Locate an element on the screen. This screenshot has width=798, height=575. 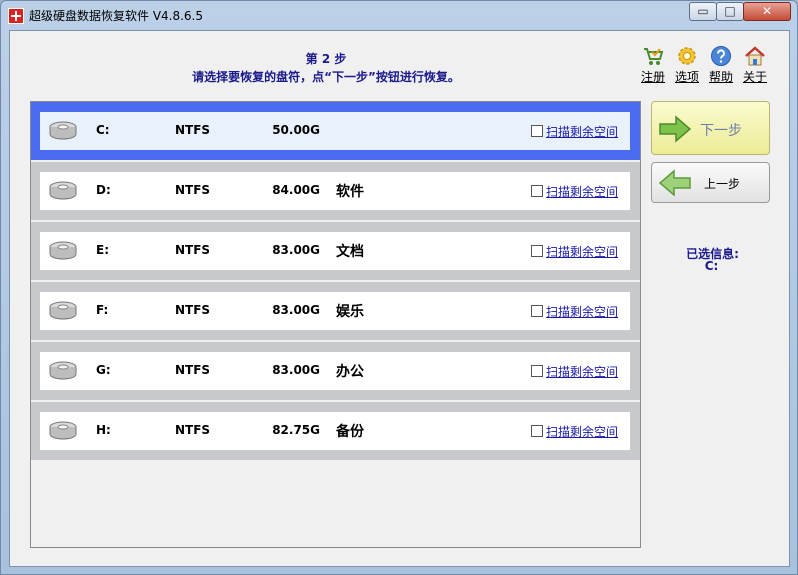
drive-card: E: NTFS 83.00G 文档 扫描剩余空间 is located at coordinates (335, 251).